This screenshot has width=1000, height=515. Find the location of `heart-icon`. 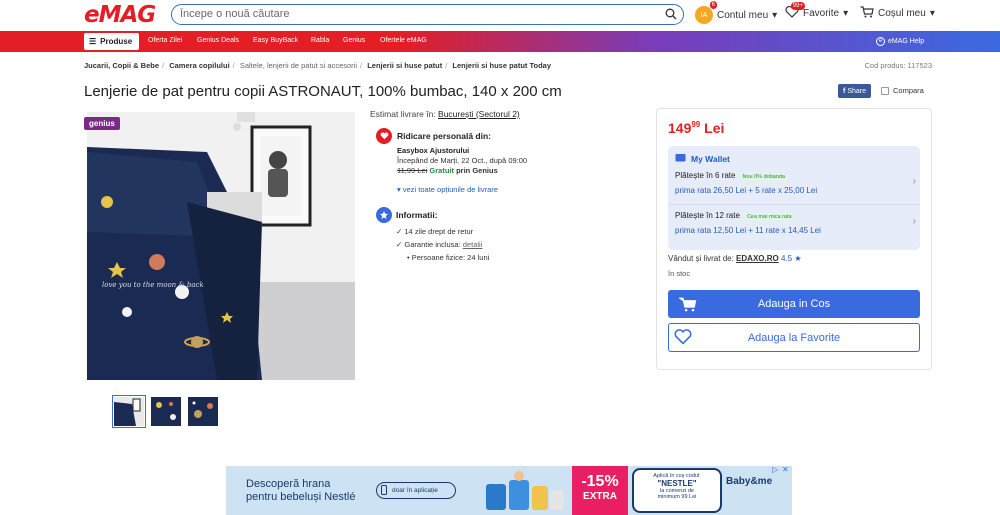

heart-icon is located at coordinates (683, 338).